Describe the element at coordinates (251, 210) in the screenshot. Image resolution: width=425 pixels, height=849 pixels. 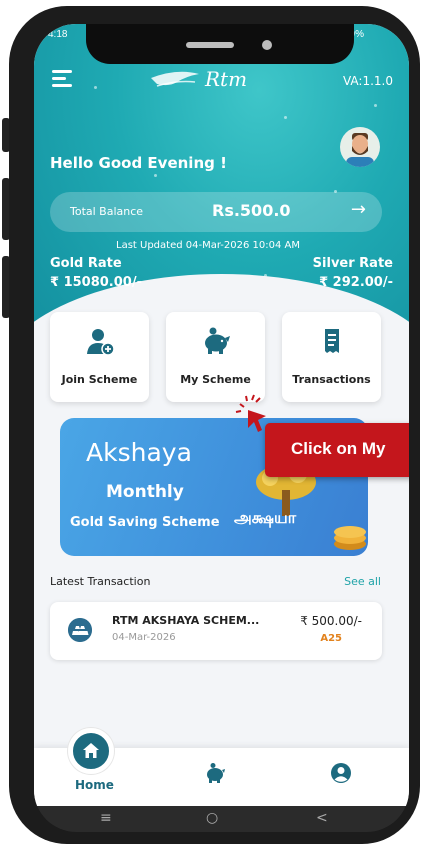
I see `balance-value: Rs.500.0` at that location.